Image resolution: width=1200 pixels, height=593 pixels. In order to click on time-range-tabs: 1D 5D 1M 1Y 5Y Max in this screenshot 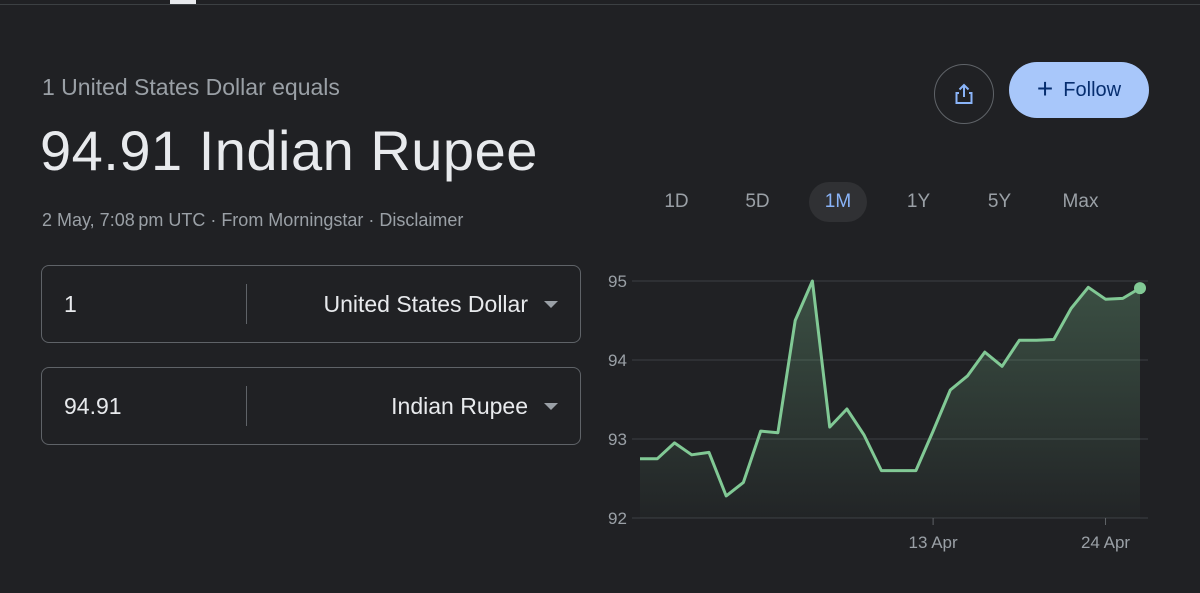, I will do `click(891, 202)`.